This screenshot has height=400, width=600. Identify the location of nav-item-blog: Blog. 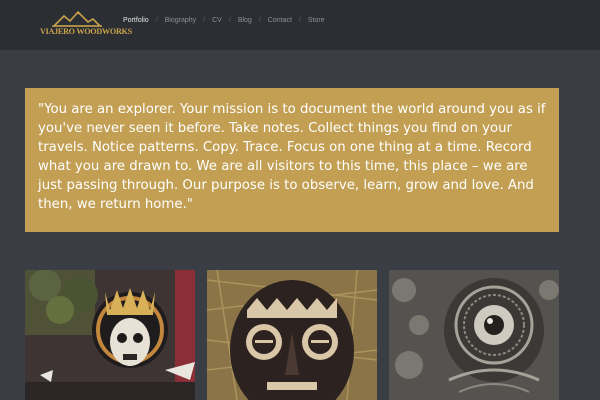
(245, 20).